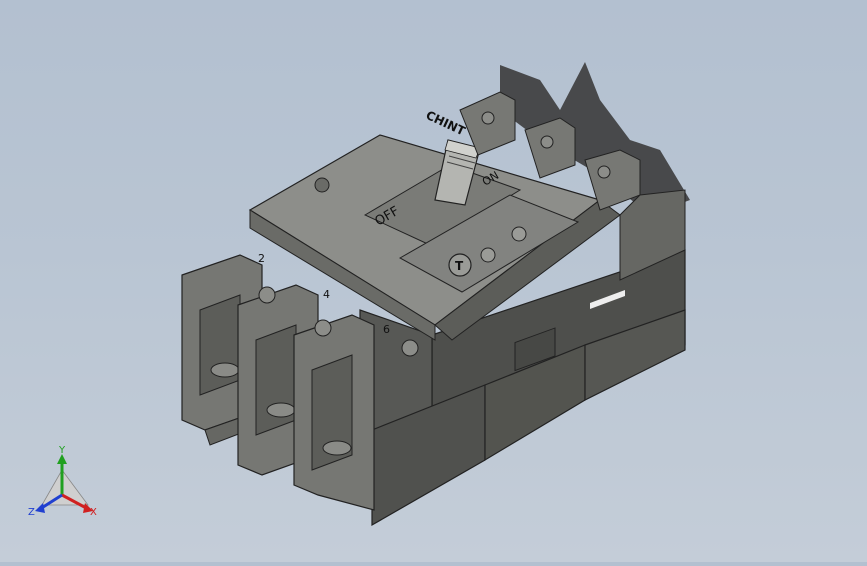 This screenshot has height=566, width=867. I want to click on triad-cone, so click(65, 487).